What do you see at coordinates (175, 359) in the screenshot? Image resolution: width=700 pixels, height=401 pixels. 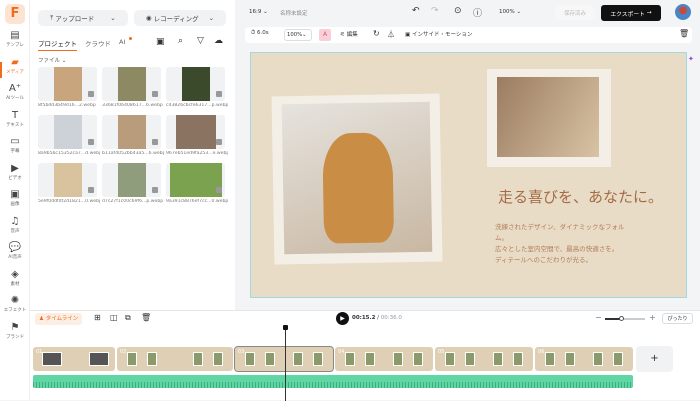 I see `timeline-clip: 02` at bounding box center [175, 359].